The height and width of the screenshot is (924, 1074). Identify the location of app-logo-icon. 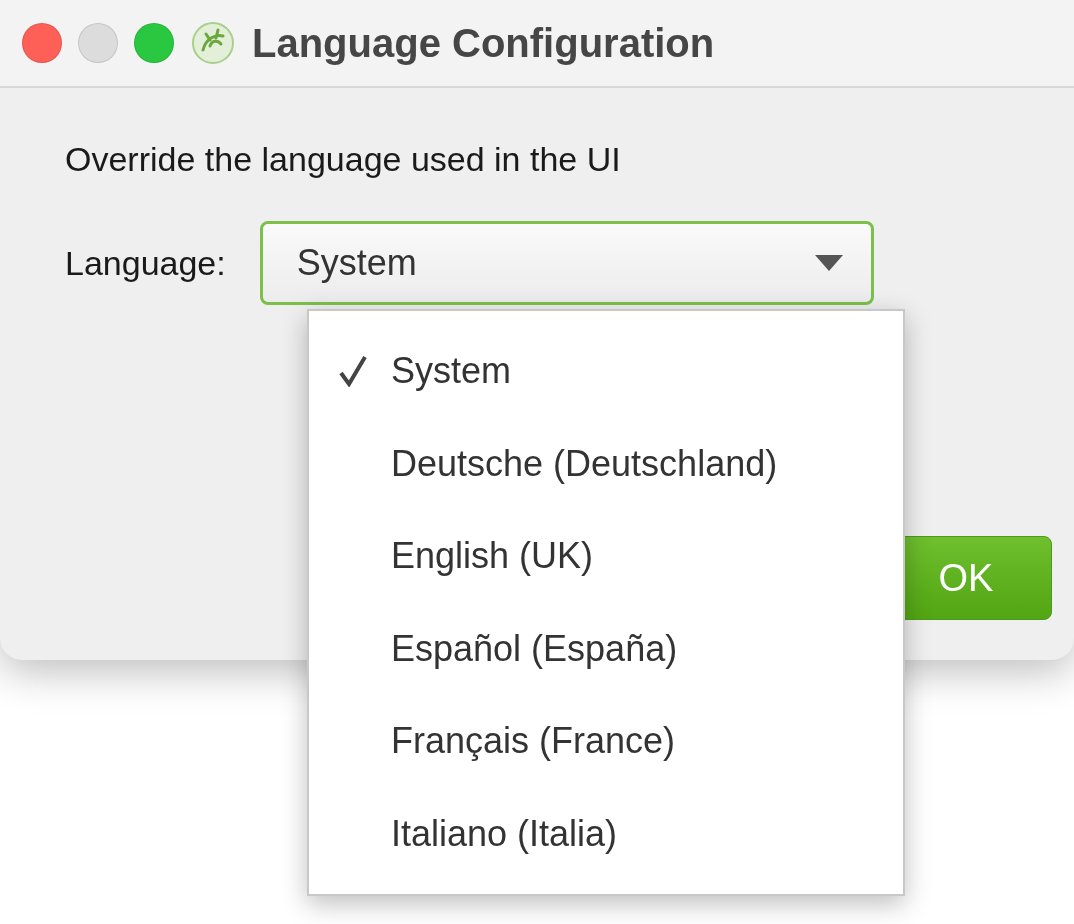
(213, 43).